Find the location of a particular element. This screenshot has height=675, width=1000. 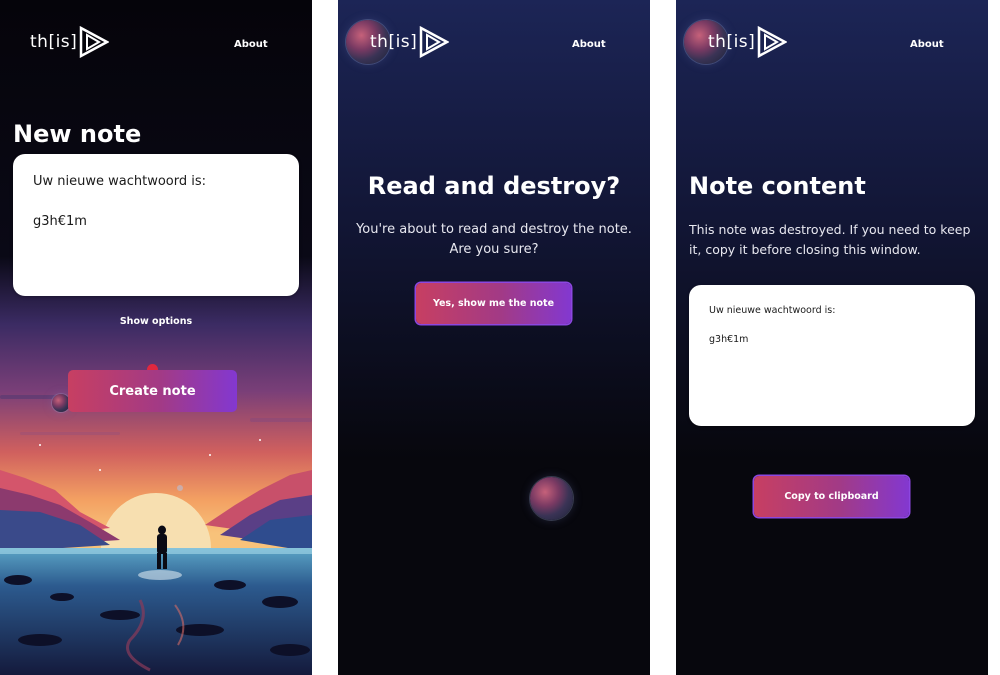

confirm-read-button: Yes, show me the note is located at coordinates (493, 303).